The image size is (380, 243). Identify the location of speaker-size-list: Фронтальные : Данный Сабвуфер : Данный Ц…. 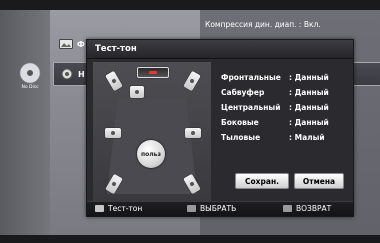
(275, 107).